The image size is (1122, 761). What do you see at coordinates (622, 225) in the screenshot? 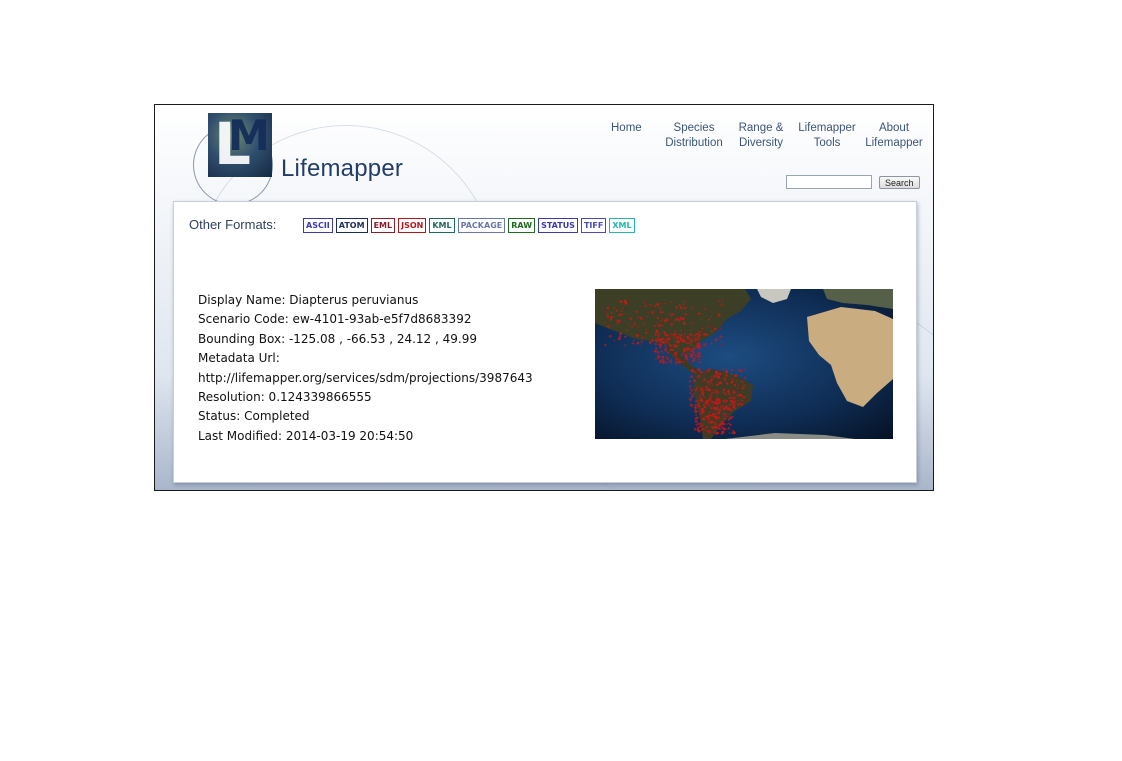
I see `format-link-xml: XML` at bounding box center [622, 225].